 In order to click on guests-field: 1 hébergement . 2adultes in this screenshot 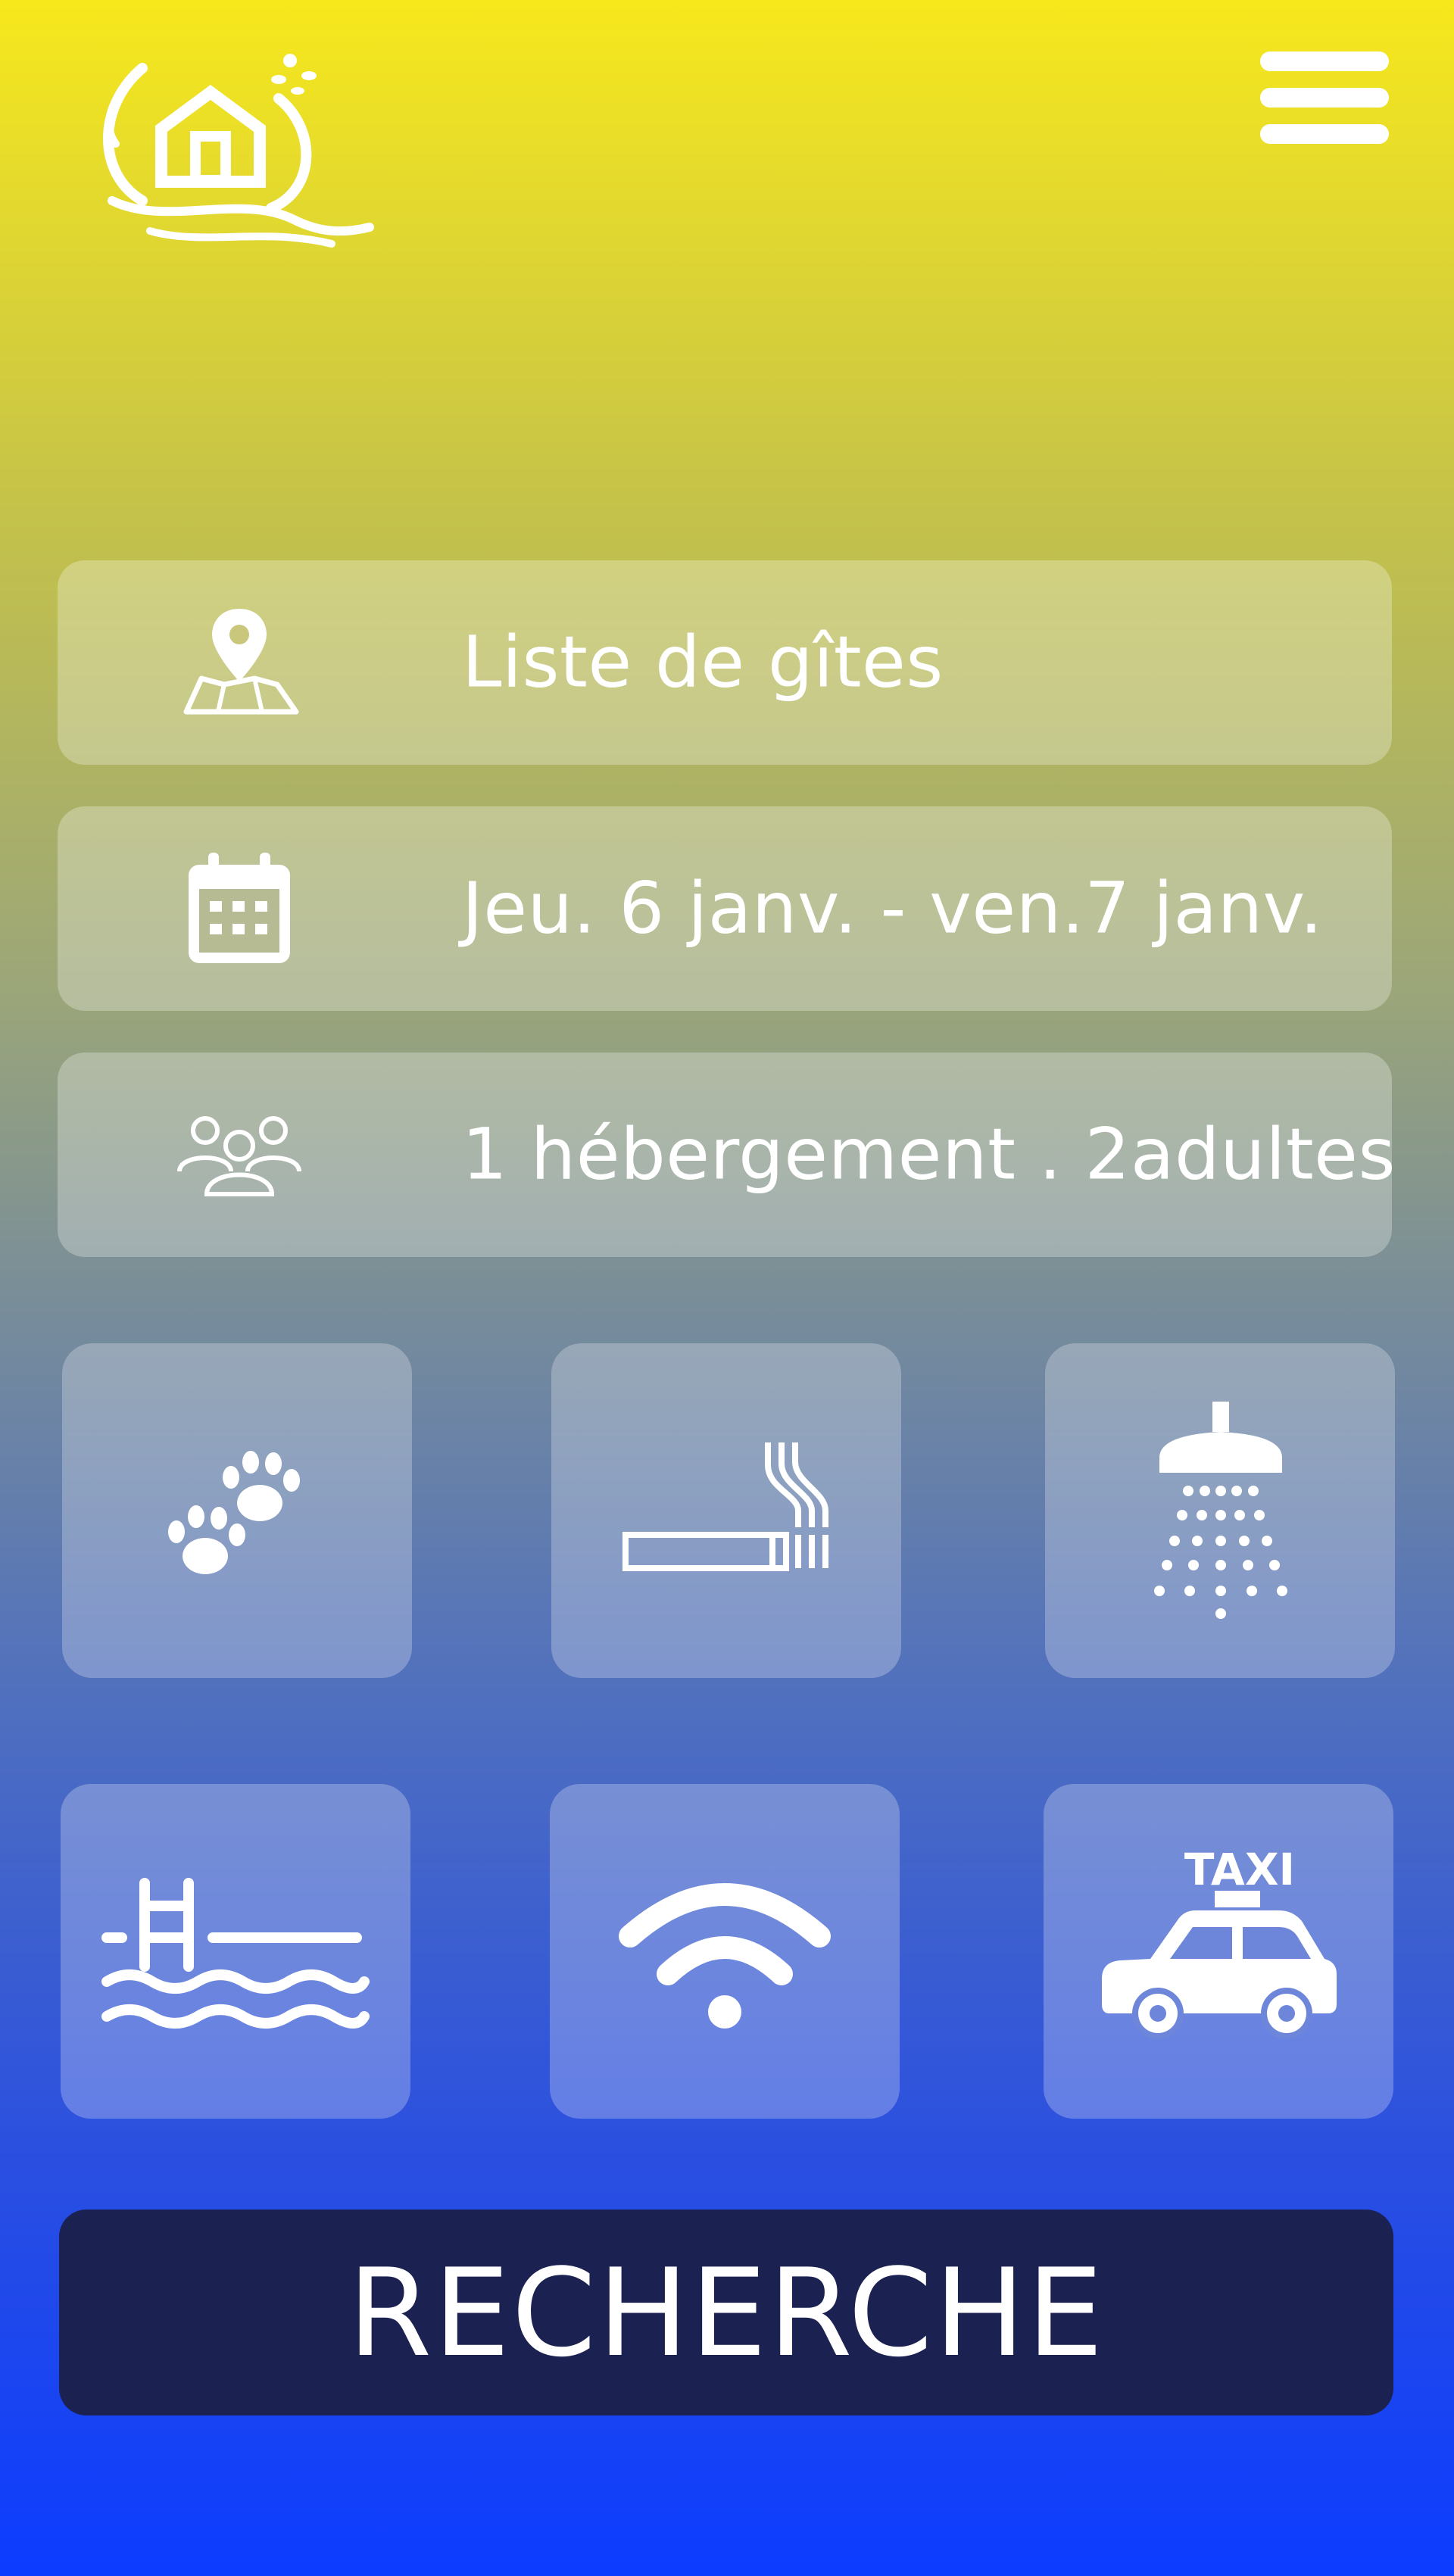, I will do `click(727, 1155)`.